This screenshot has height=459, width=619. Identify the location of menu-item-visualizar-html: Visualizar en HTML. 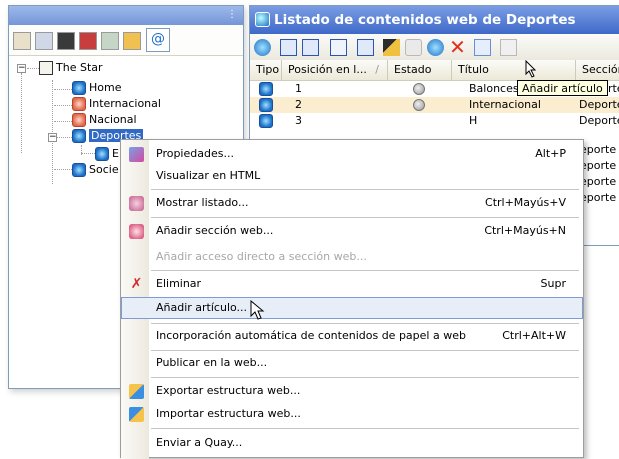
(352, 176).